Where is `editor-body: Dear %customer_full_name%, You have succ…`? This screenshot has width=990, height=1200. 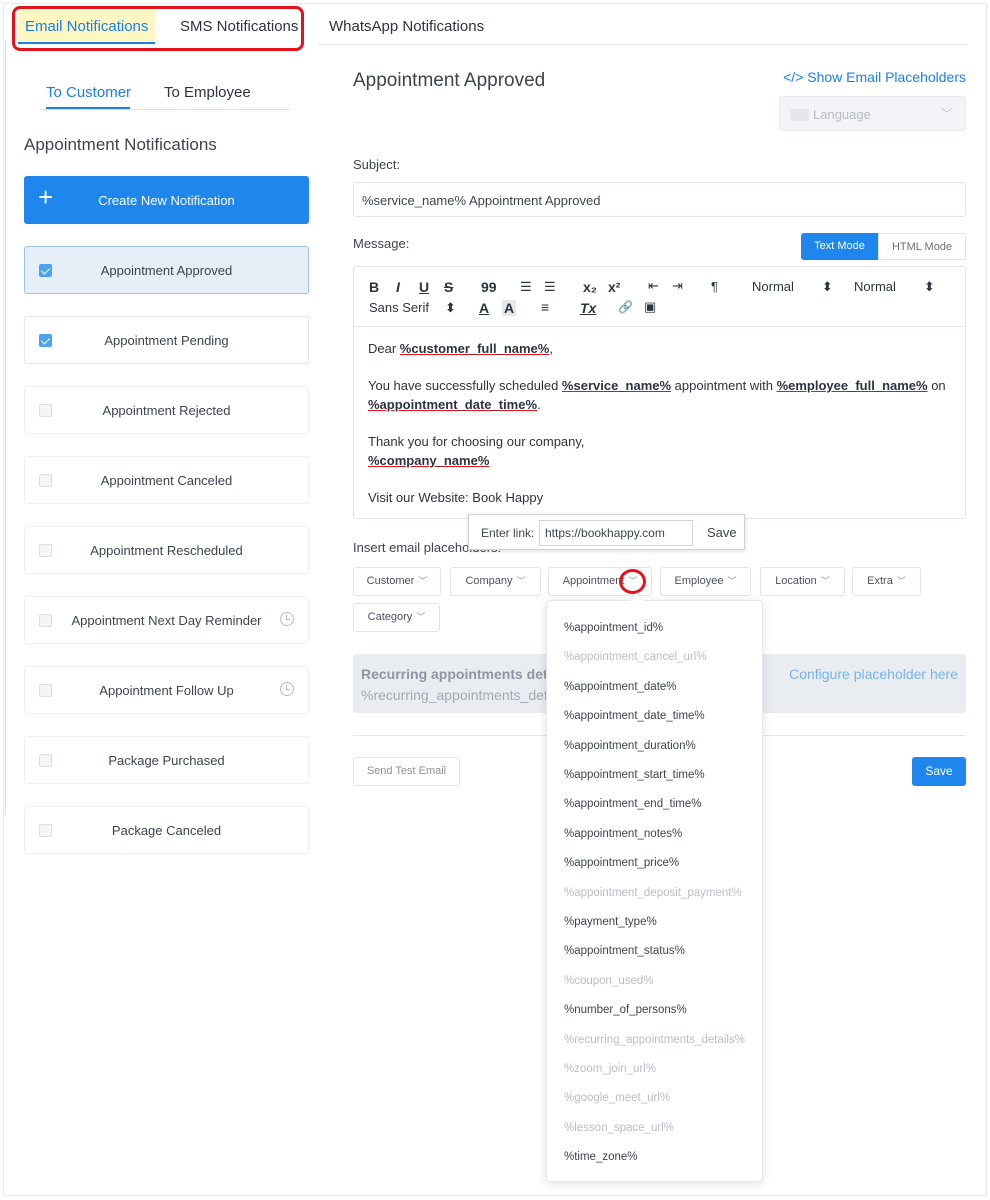 editor-body: Dear %customer_full_name%, You have succ… is located at coordinates (658, 432).